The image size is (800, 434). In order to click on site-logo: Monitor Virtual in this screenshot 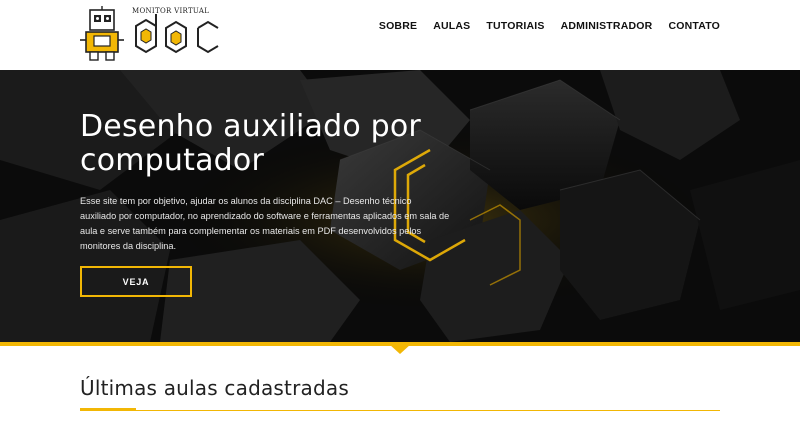, I will do `click(153, 35)`.